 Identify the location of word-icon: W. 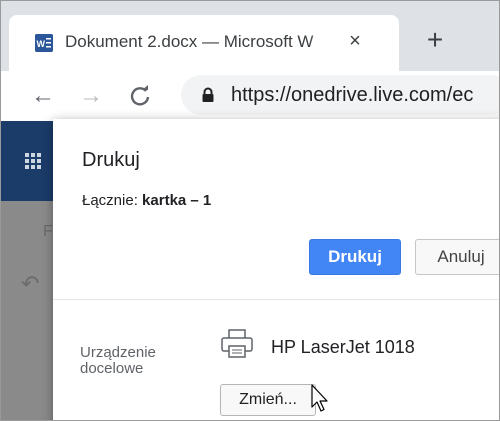
(44, 43).